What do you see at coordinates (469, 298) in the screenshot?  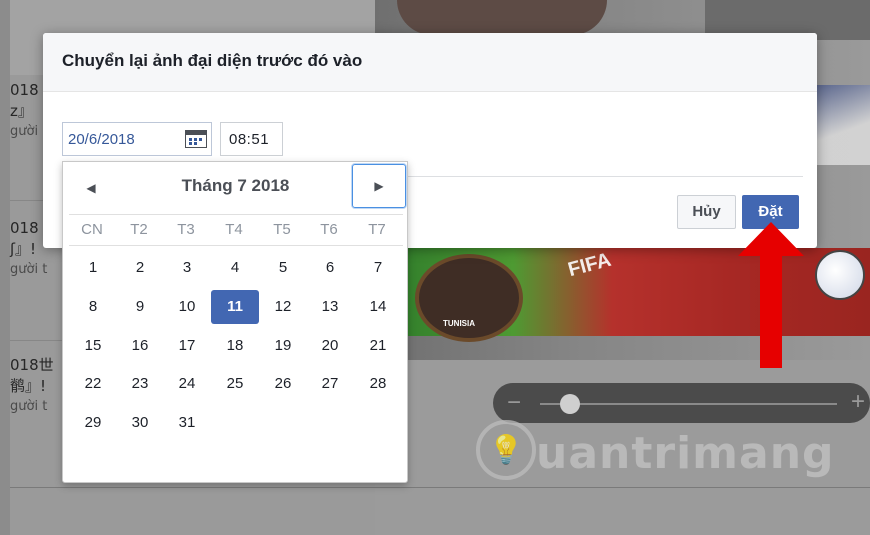 I see `team-badge-icon: TUNISIA` at bounding box center [469, 298].